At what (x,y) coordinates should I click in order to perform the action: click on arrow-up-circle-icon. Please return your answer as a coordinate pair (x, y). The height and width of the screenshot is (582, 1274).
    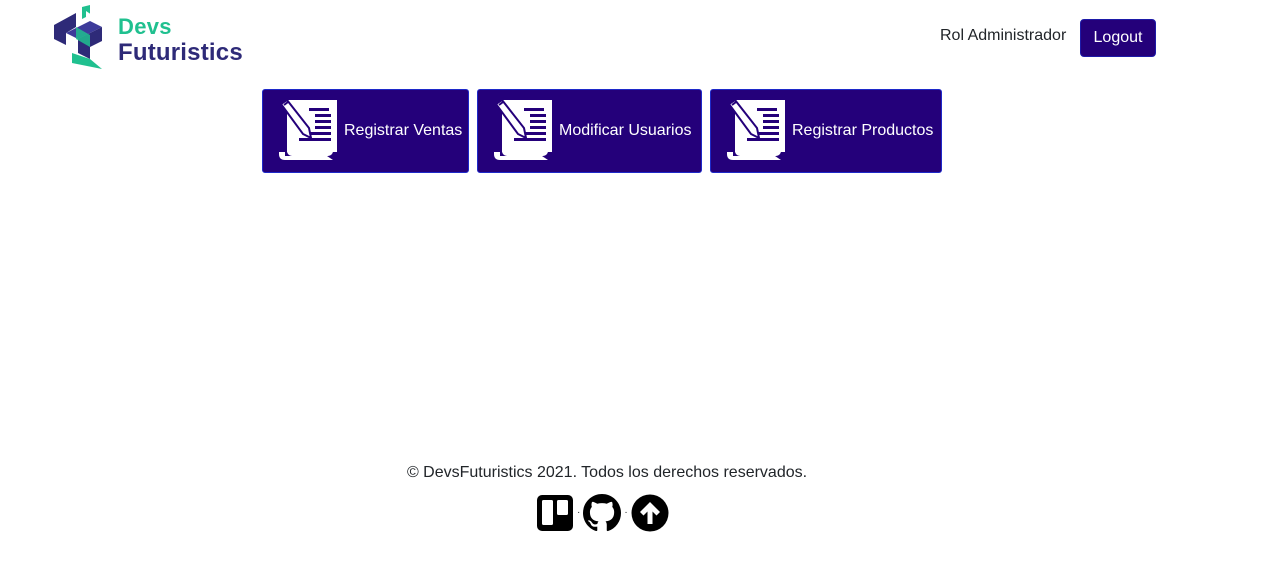
    Looking at the image, I should click on (650, 513).